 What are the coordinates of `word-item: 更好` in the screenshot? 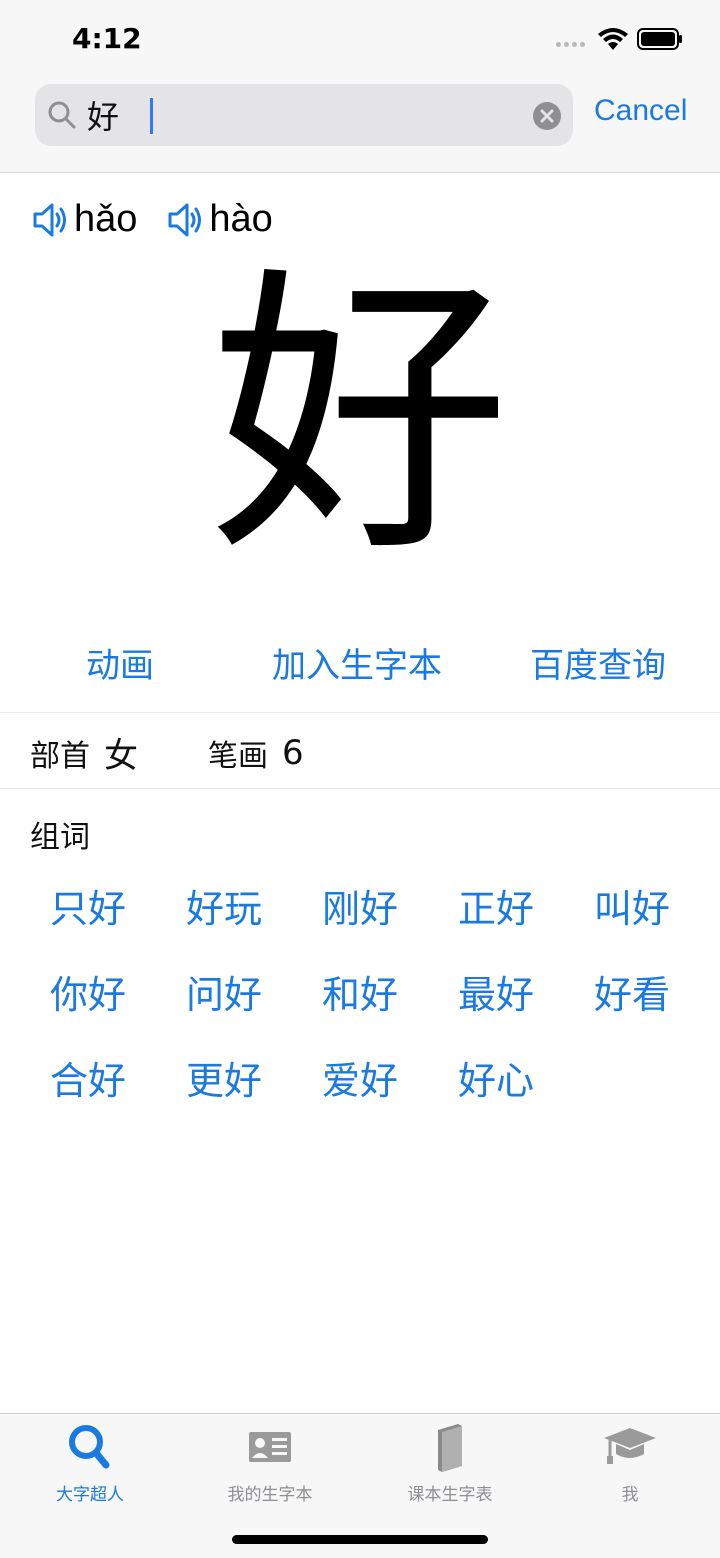 It's located at (224, 1081).